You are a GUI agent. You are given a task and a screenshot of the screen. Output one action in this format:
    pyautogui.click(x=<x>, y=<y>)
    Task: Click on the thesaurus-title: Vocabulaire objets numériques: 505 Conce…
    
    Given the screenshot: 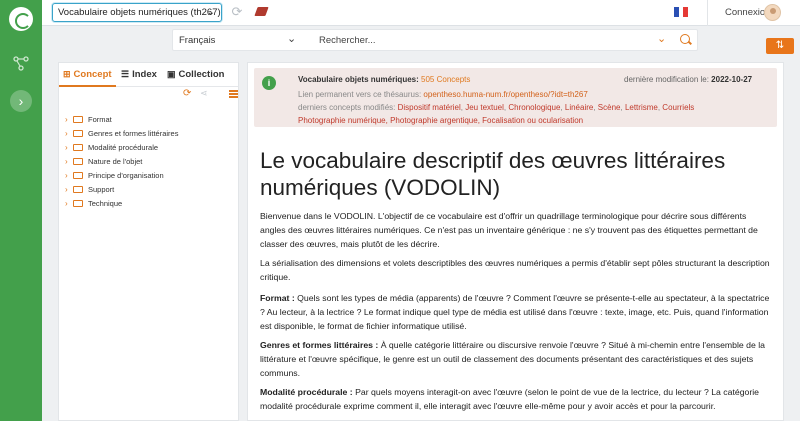 What is the action you would take?
    pyautogui.click(x=384, y=79)
    